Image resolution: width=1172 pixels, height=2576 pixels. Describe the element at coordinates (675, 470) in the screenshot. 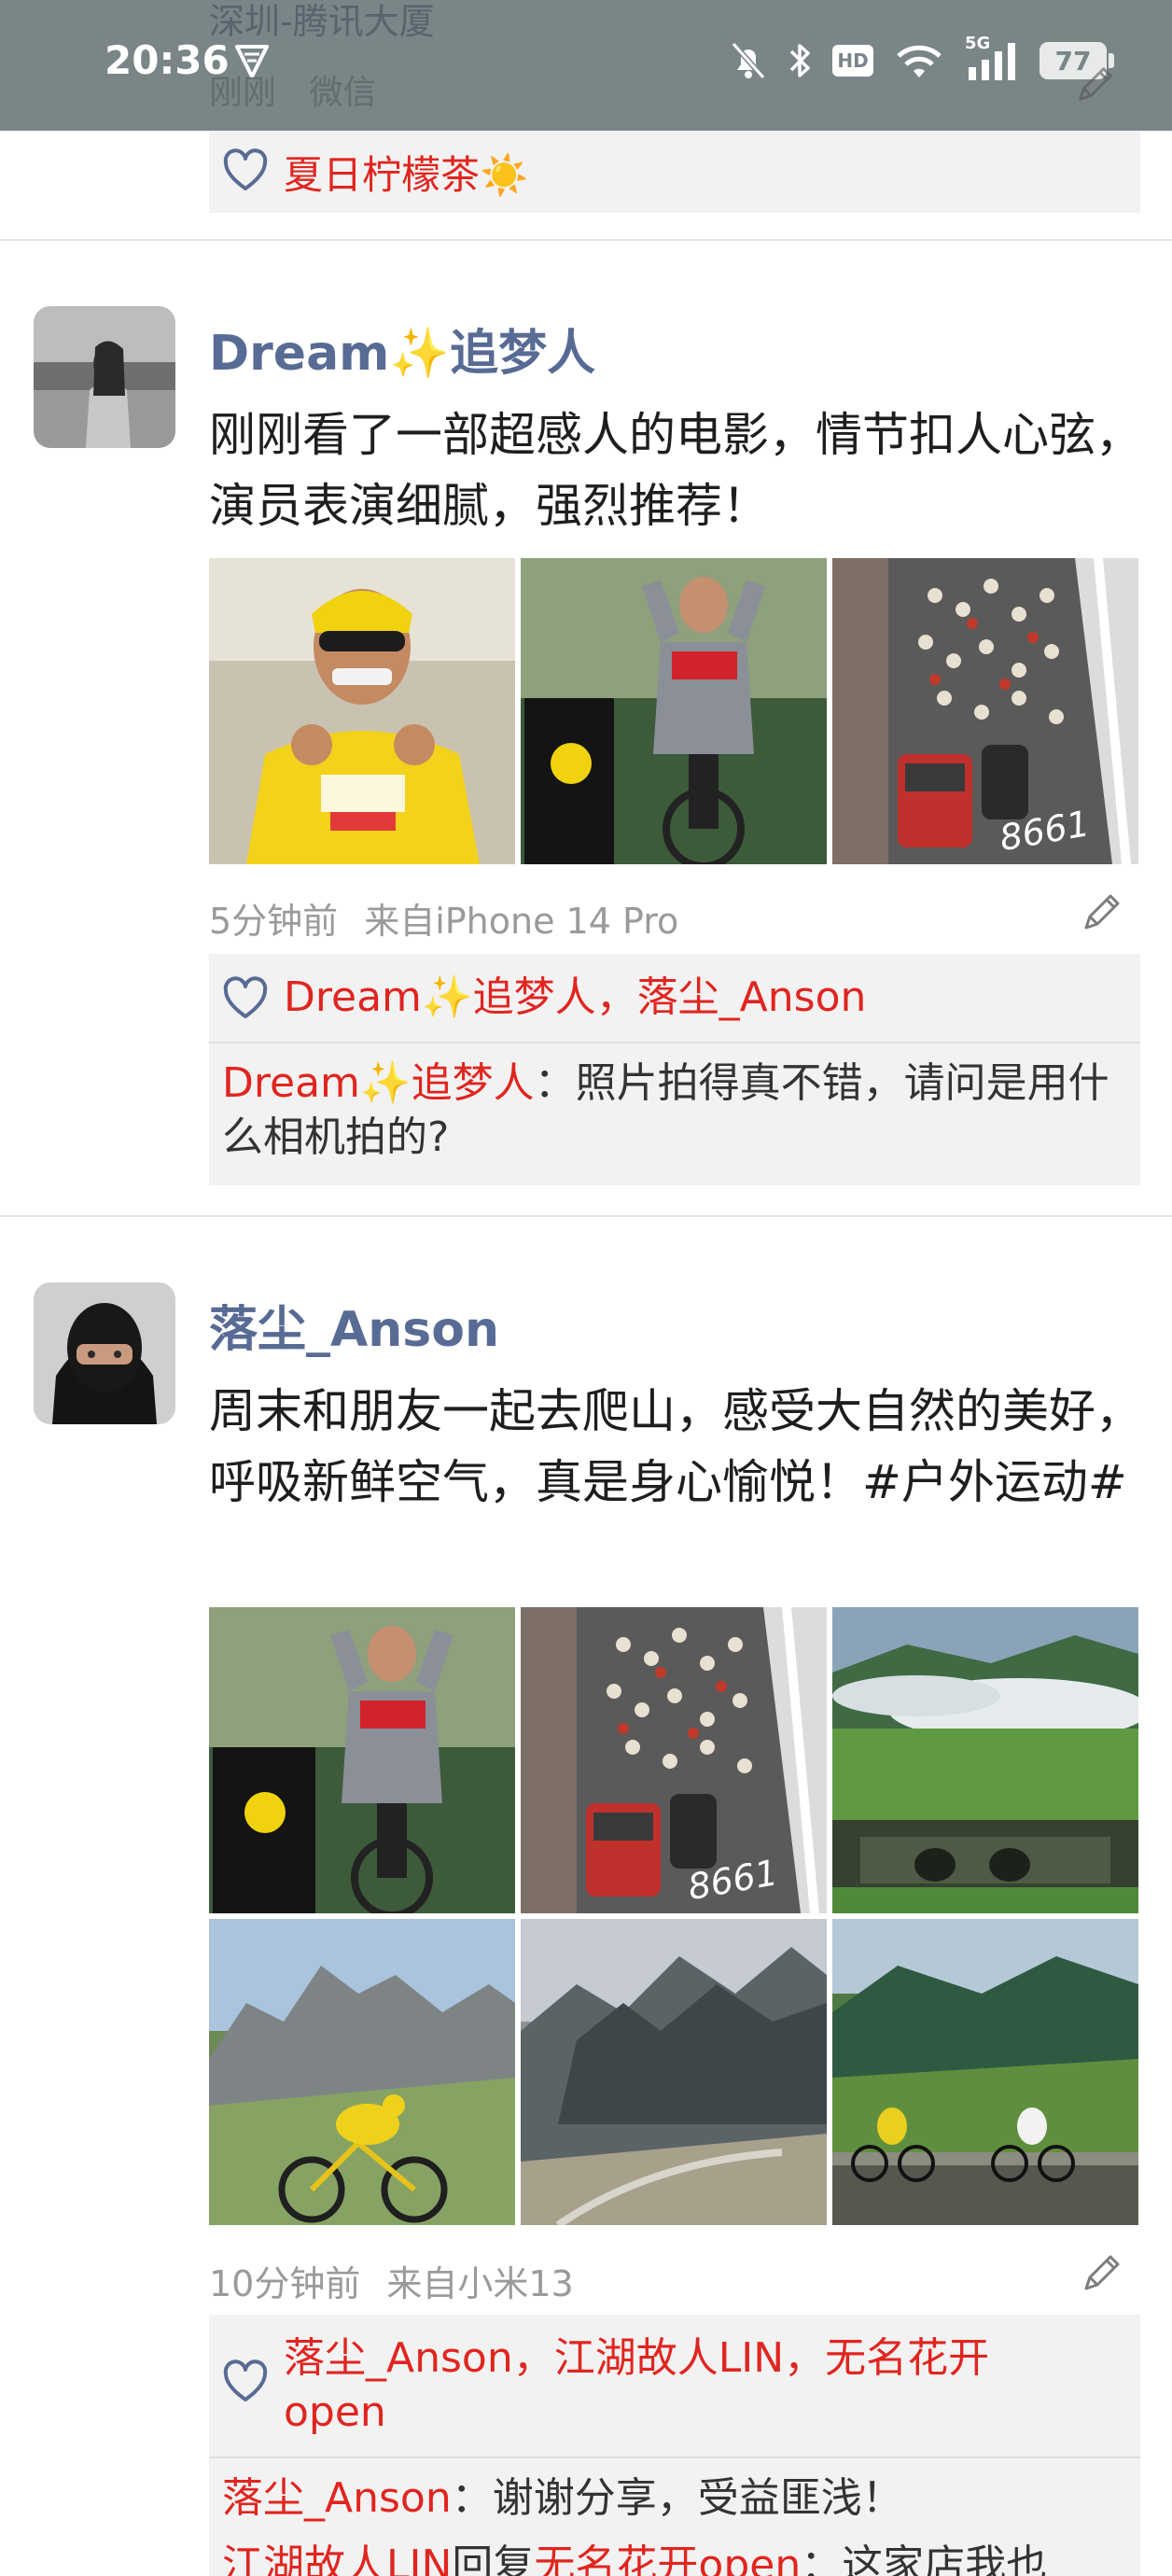

I see `post-content: 刚刚看了一部超感人的电影，情节扣人心弦，演员表演细腻，强烈推荐！` at that location.